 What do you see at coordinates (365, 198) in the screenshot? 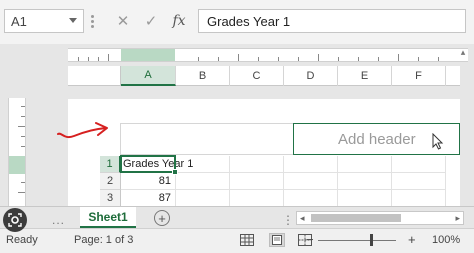
I see `cell-e3` at bounding box center [365, 198].